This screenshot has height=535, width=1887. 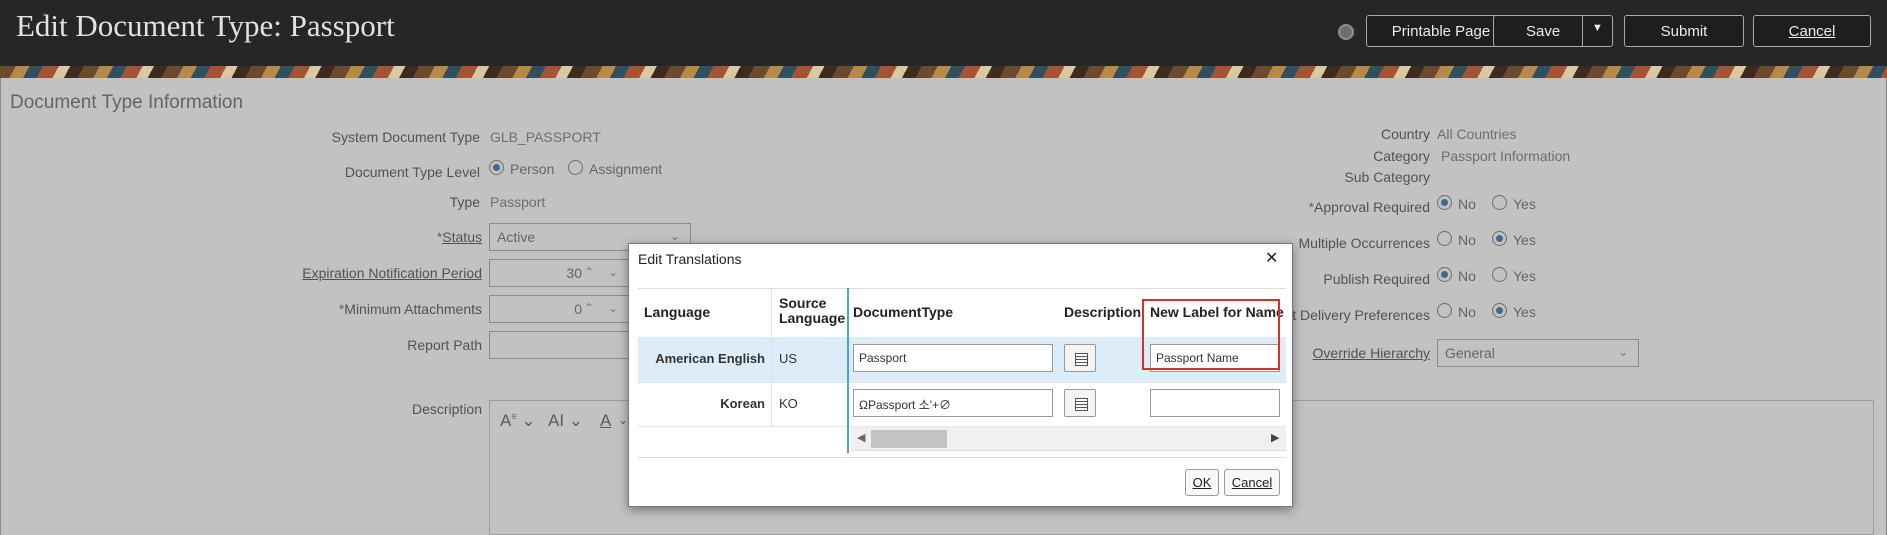 What do you see at coordinates (1812, 31) in the screenshot?
I see `cancel-button: Cancel` at bounding box center [1812, 31].